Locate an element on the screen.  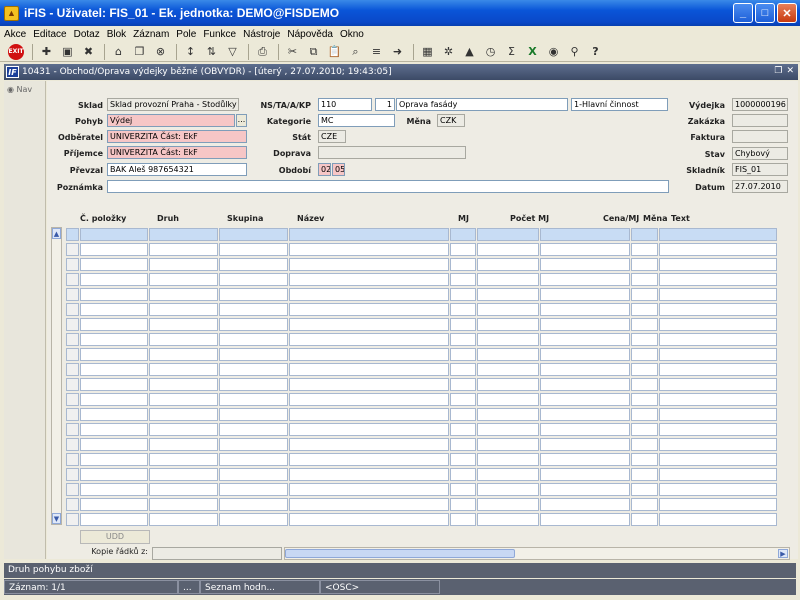
obdobi-field-2: 05 is located at coordinates (338, 169).